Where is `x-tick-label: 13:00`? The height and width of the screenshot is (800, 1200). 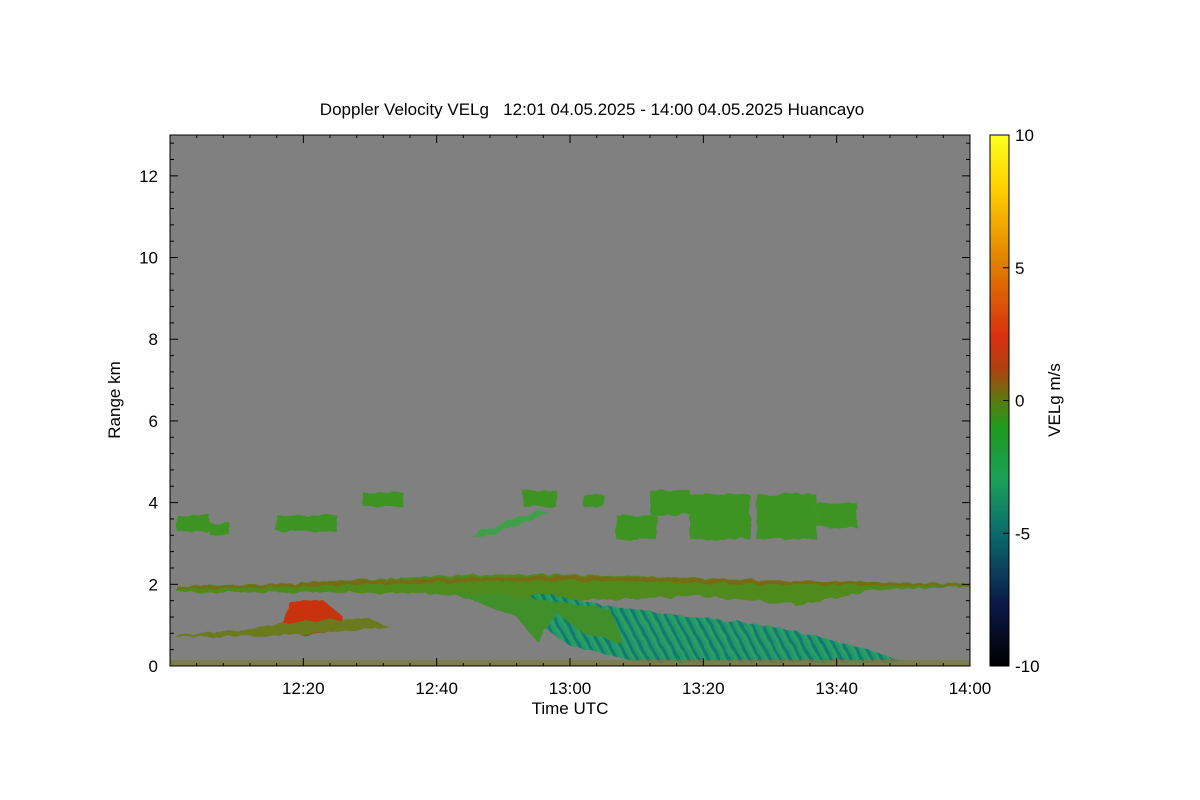 x-tick-label: 13:00 is located at coordinates (570, 688).